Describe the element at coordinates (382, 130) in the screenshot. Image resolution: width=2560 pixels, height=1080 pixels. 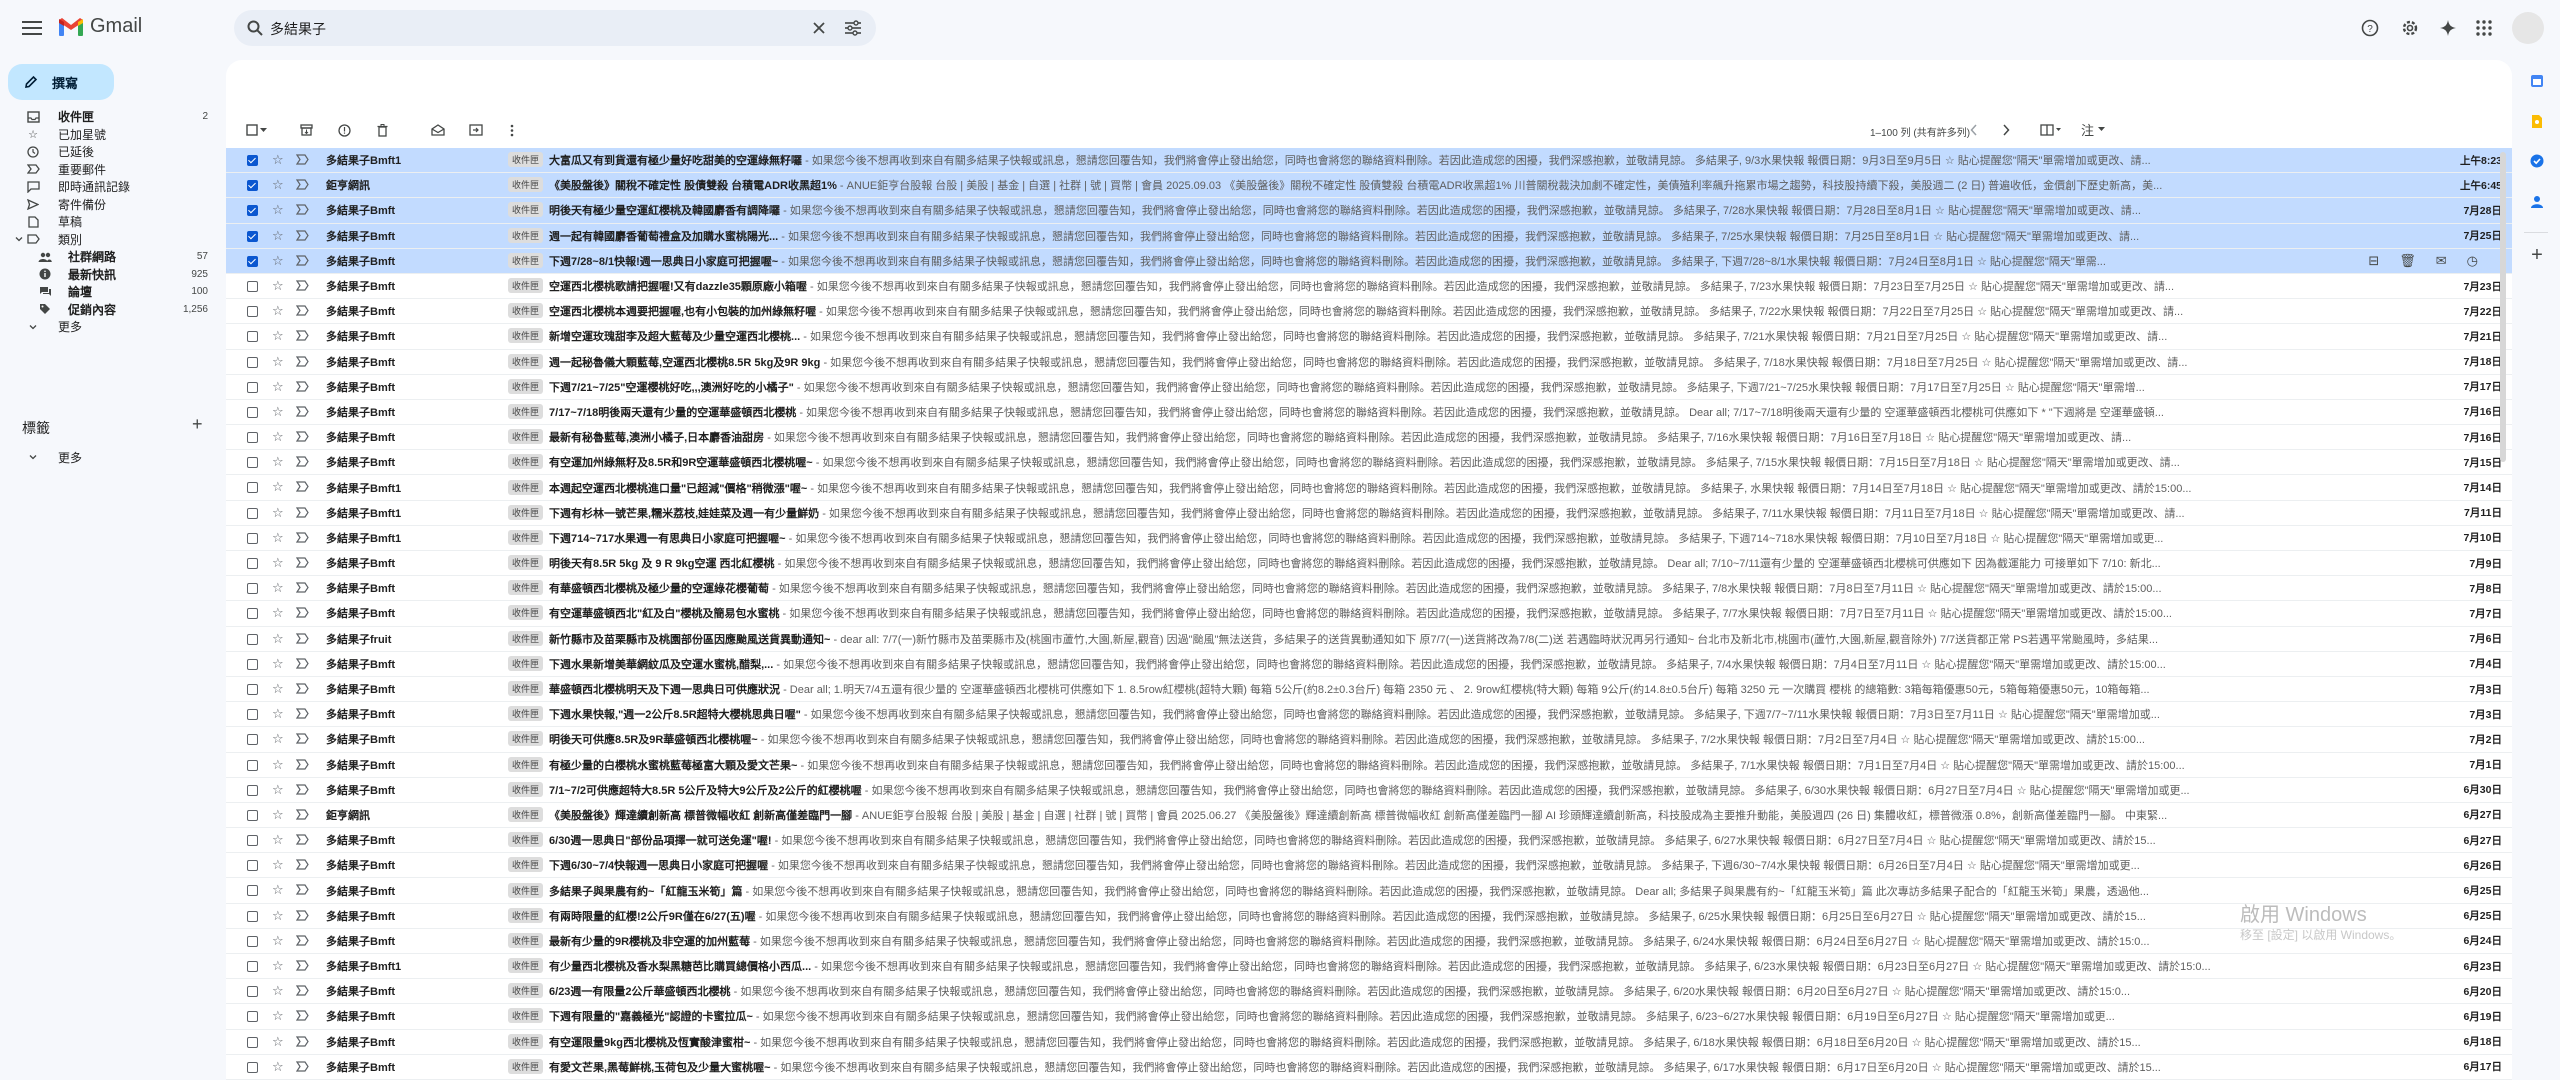
I see `delete-icon` at that location.